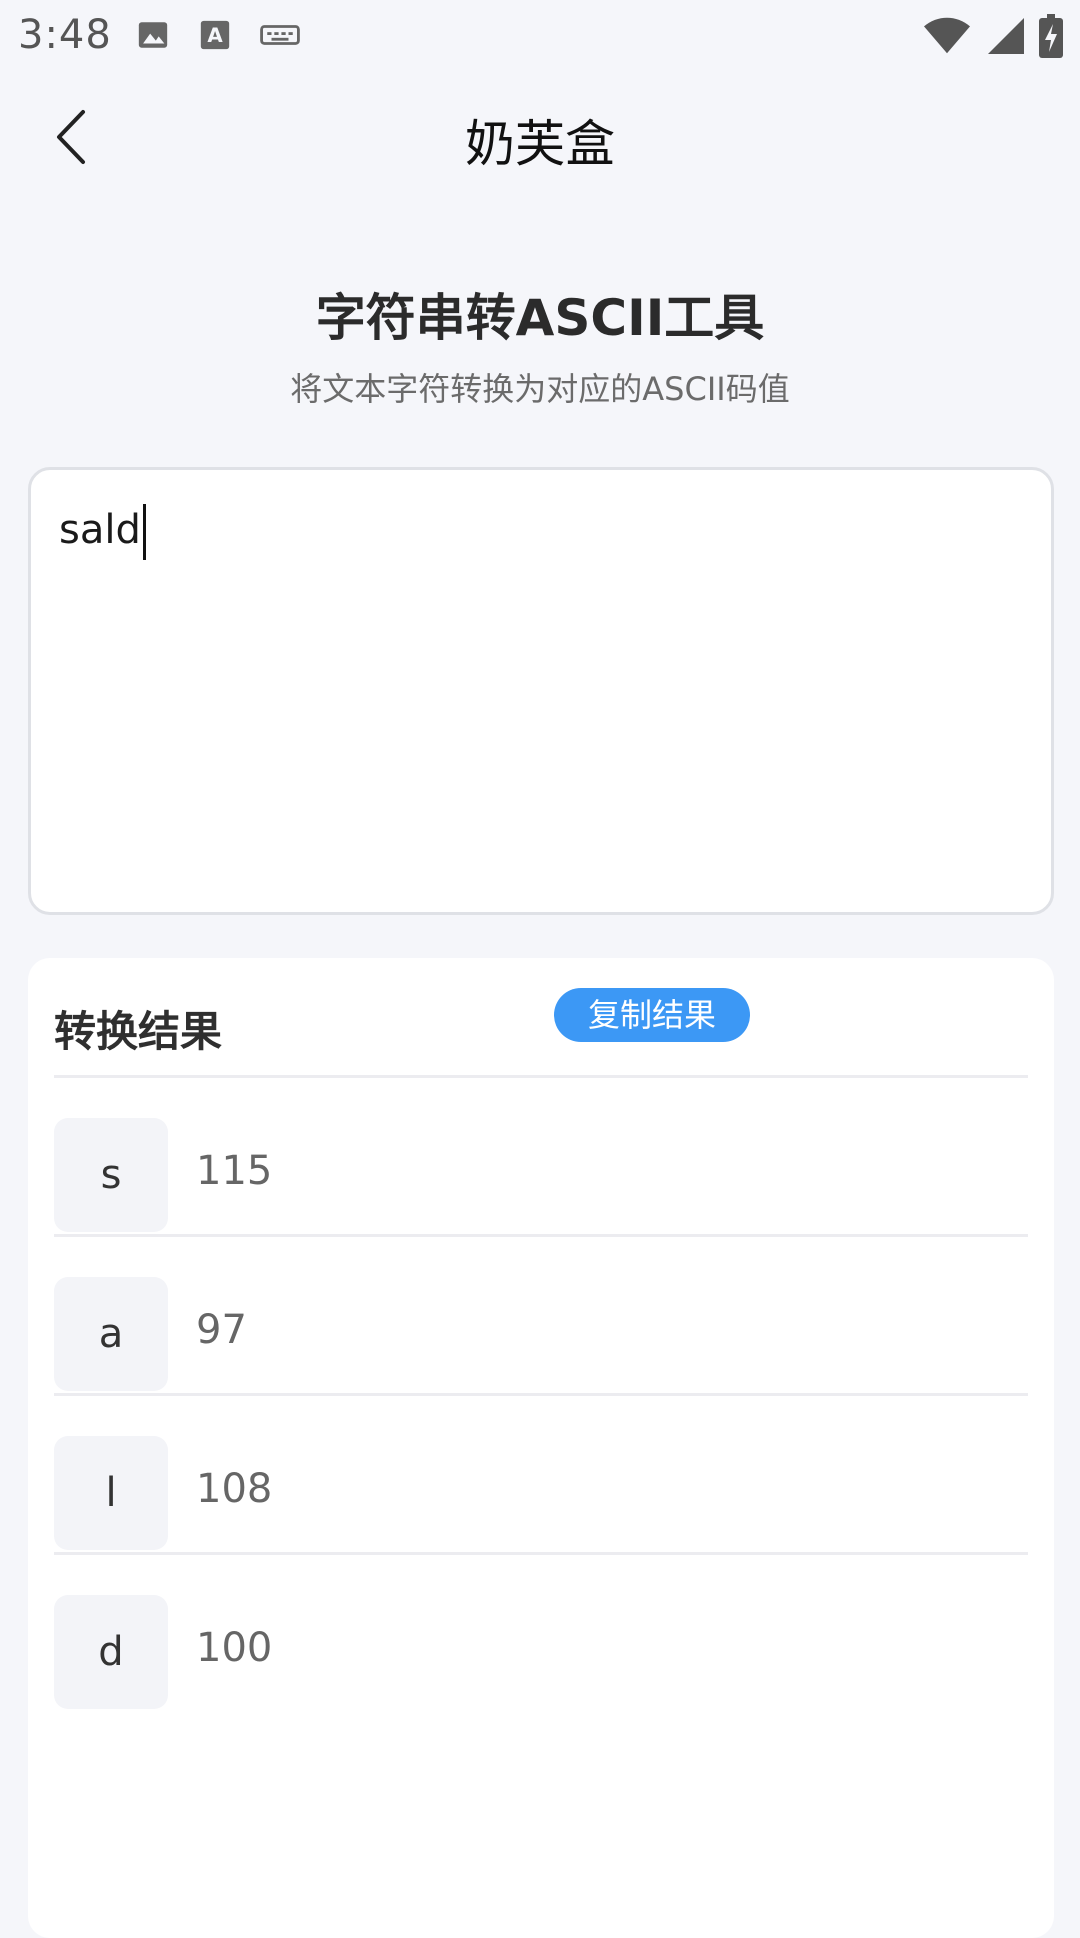 The height and width of the screenshot is (1938, 1080). What do you see at coordinates (100, 530) in the screenshot?
I see `text-input-value: sald` at bounding box center [100, 530].